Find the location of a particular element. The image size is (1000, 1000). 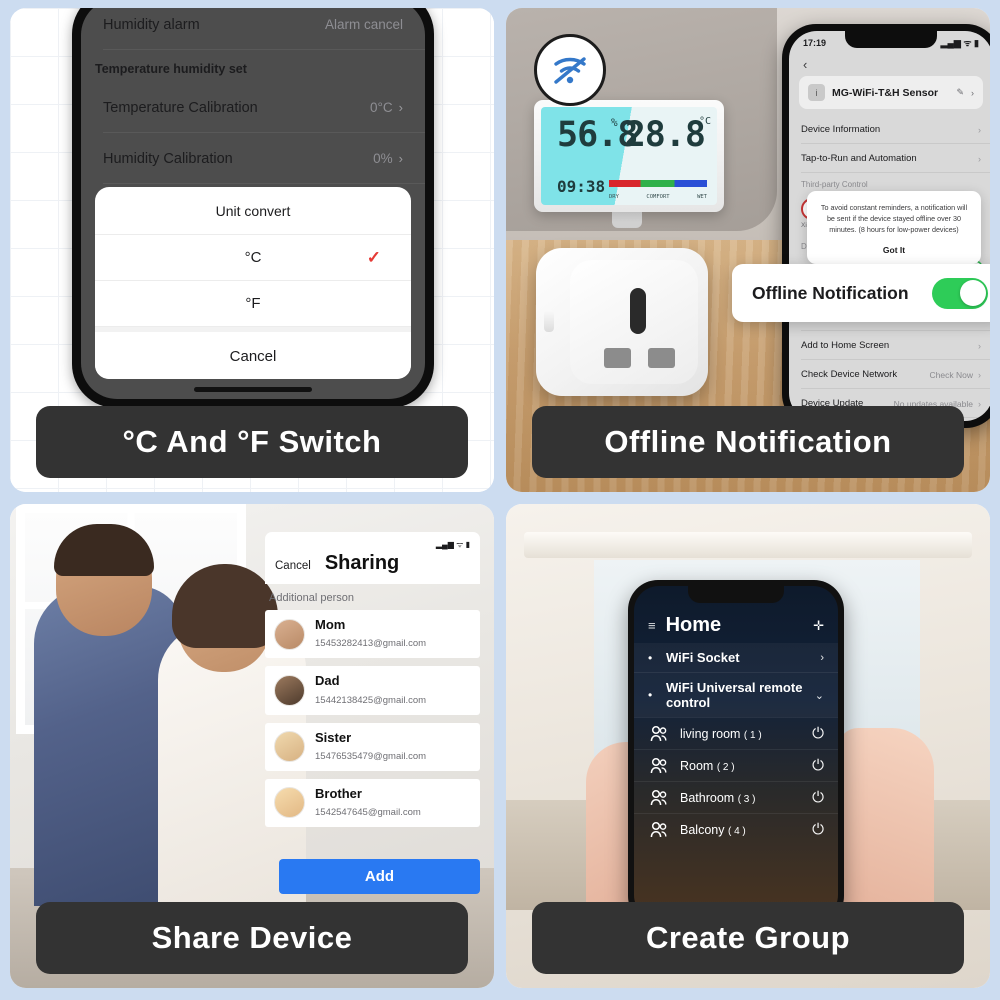

list-item: Dad 15442138425@gmail.com is located at coordinates (372, 690).